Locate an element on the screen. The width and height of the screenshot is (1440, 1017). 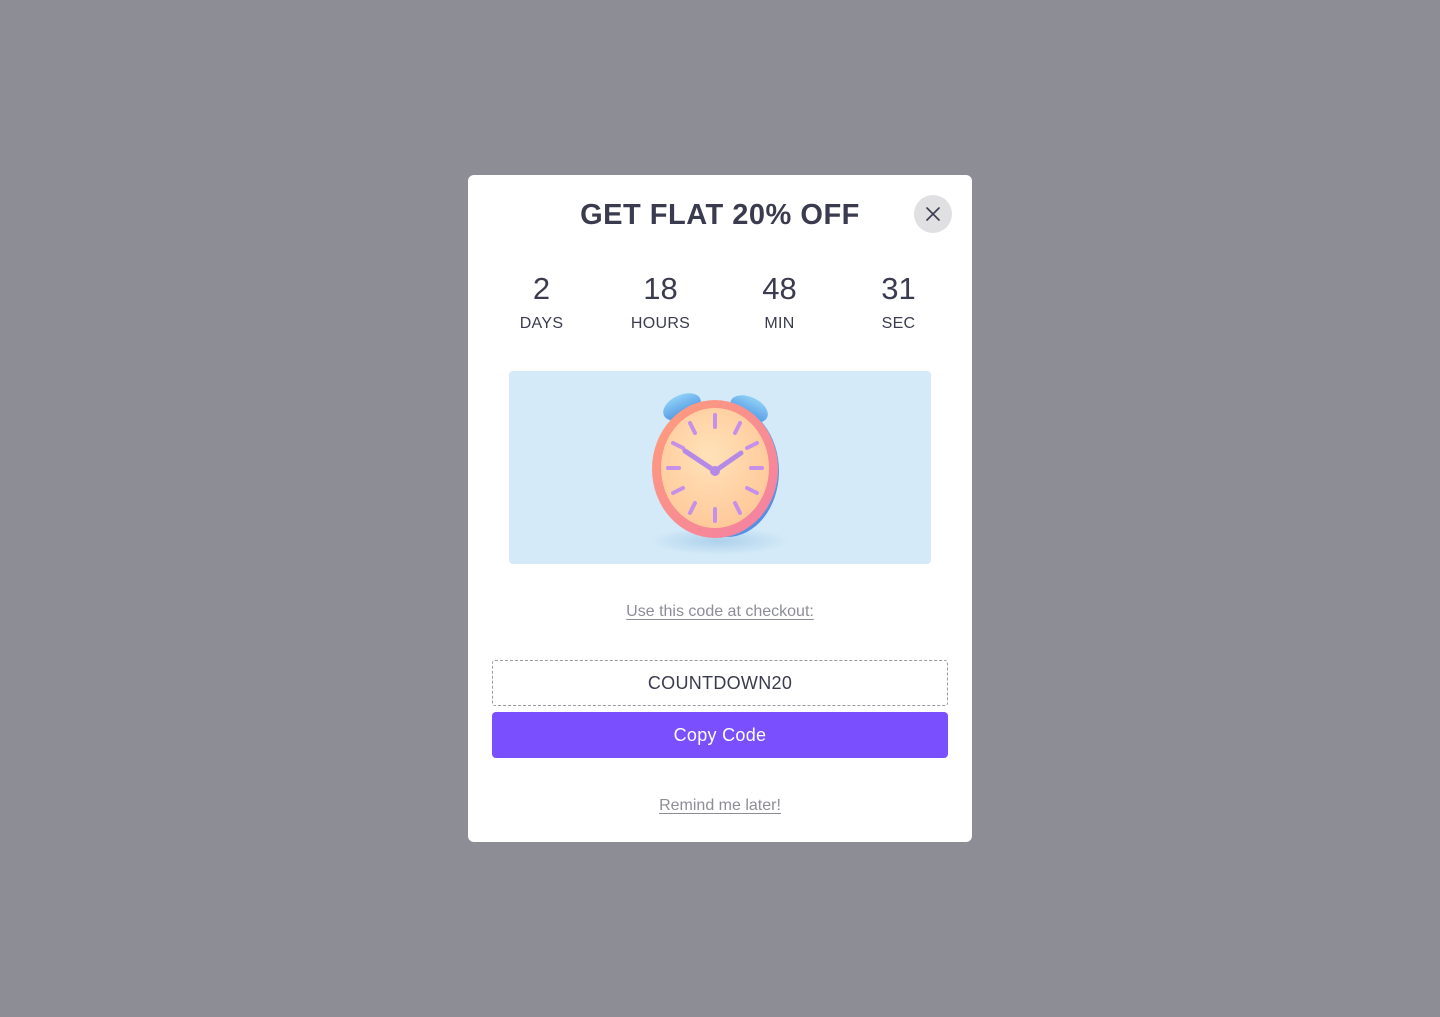
coupon-code: COUNTDOWN20 is located at coordinates (720, 682).